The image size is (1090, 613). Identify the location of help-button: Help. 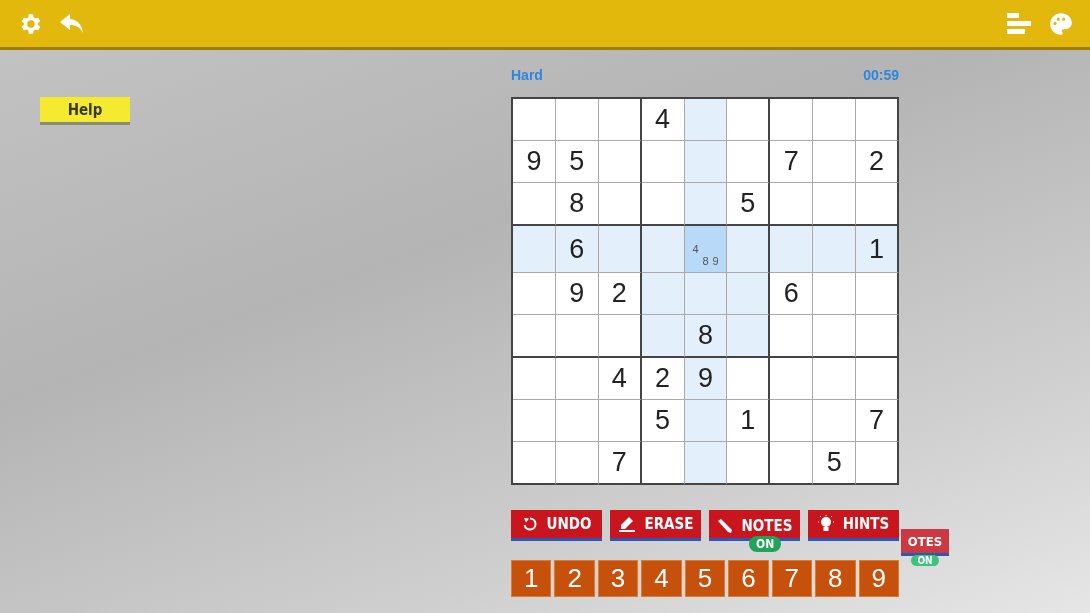
(85, 111).